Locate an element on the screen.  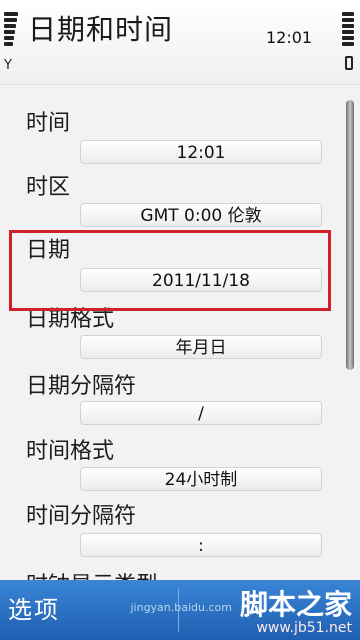
watermark: jingyan.baidu.com 脚本之家 www.jb51.net is located at coordinates (241, 612).